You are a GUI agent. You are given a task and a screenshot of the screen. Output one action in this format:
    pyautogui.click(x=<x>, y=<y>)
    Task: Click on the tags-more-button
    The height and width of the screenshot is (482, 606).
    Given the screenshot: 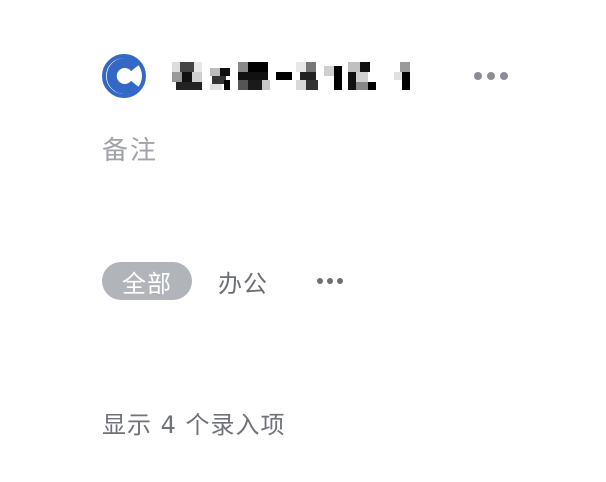 What is the action you would take?
    pyautogui.click(x=330, y=281)
    